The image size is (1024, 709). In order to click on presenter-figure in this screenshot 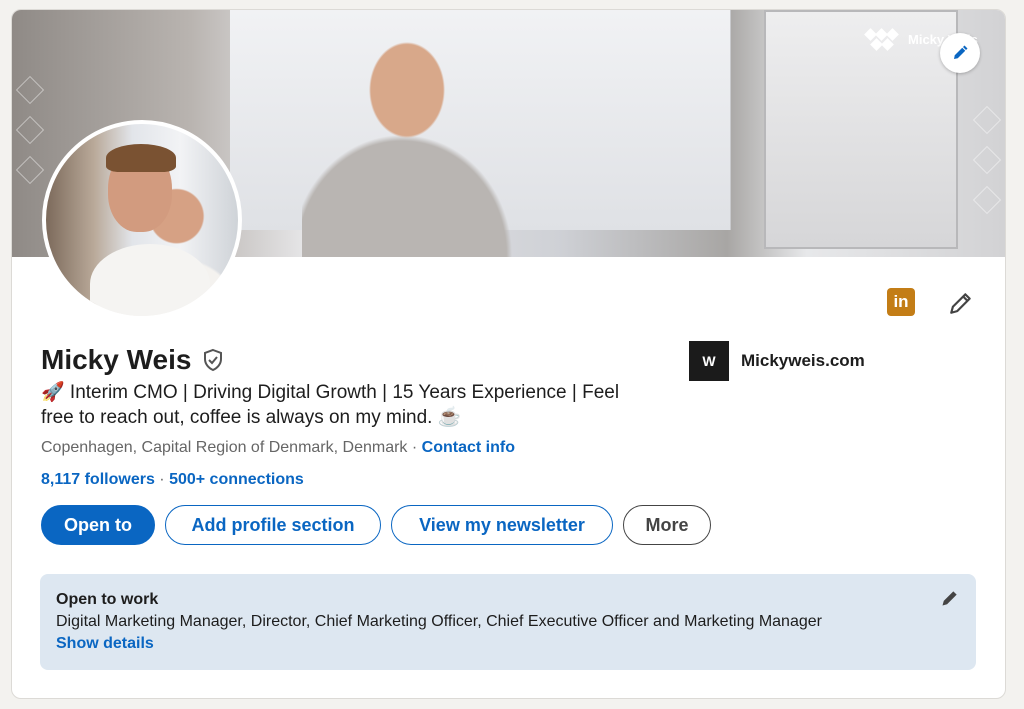, I will do `click(407, 146)`.